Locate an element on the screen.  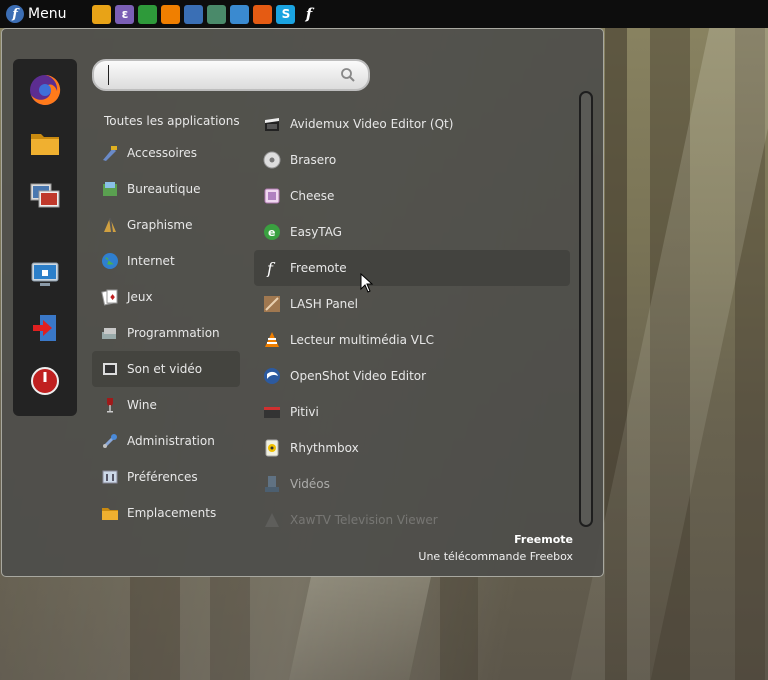
category-all-applications: Toutes les applications is located at coordinates (166, 121).